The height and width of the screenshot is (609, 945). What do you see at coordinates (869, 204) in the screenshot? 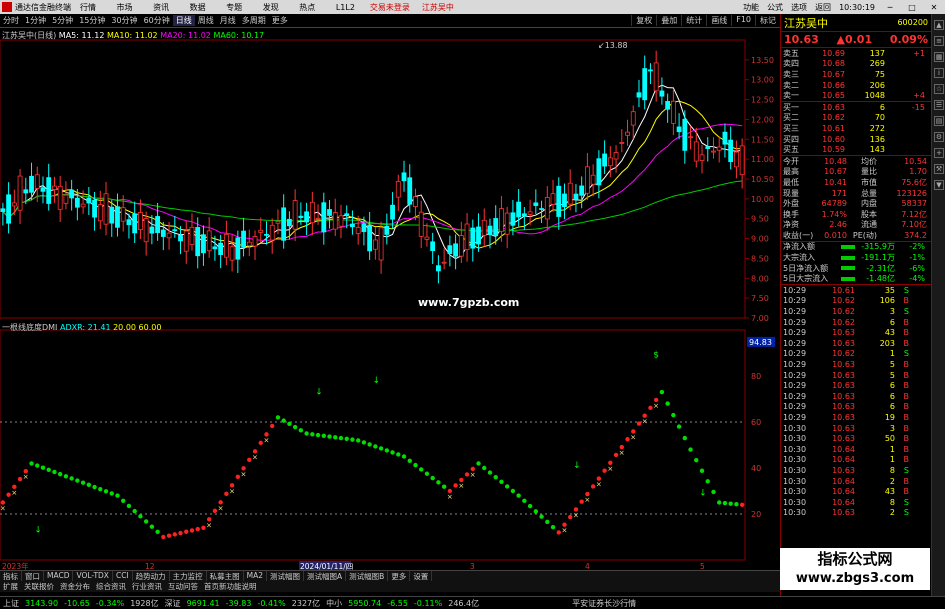
I see `stat-key: 内盘` at bounding box center [869, 204].